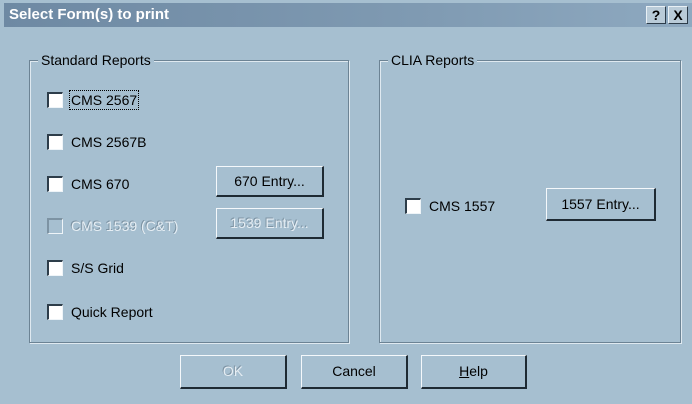  Describe the element at coordinates (462, 206) in the screenshot. I see `checkbox-label: CMS 1557` at that location.